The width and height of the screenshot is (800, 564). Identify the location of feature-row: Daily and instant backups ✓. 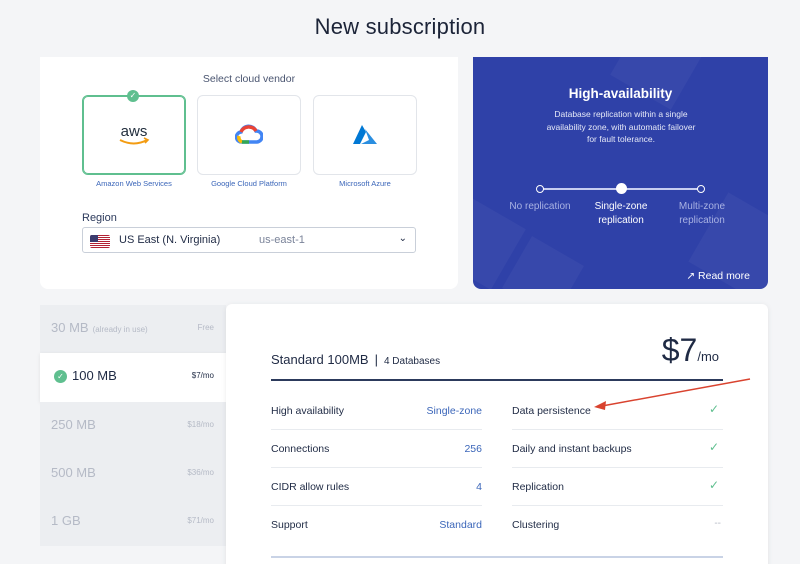
(617, 449).